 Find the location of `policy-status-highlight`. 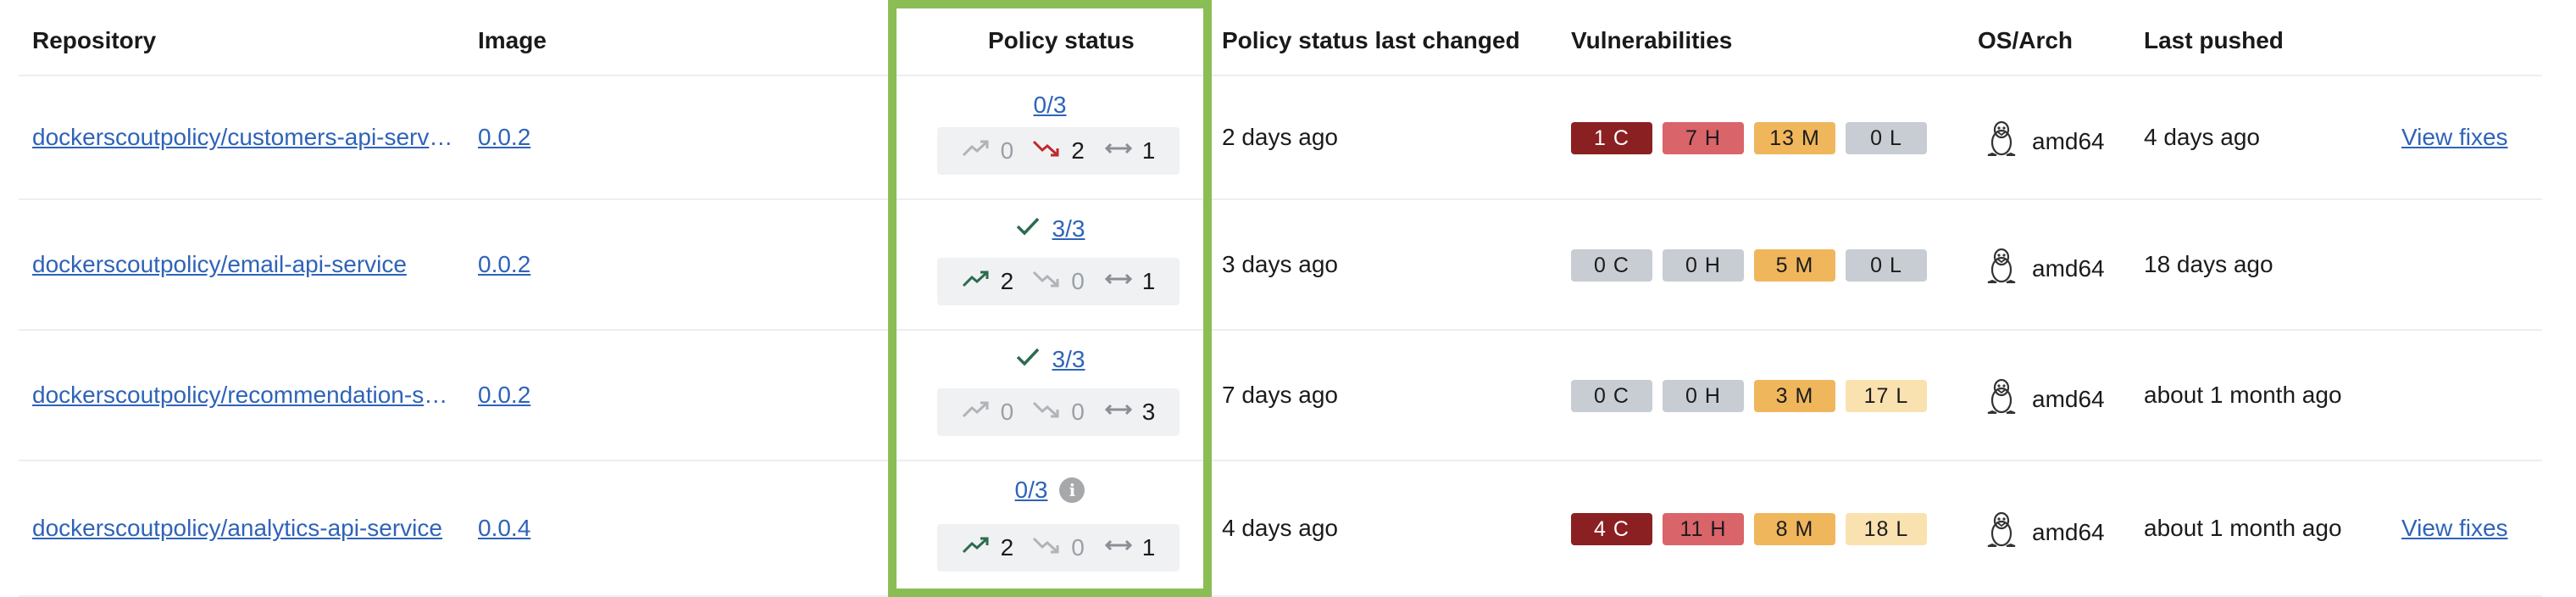

policy-status-highlight is located at coordinates (1050, 298).